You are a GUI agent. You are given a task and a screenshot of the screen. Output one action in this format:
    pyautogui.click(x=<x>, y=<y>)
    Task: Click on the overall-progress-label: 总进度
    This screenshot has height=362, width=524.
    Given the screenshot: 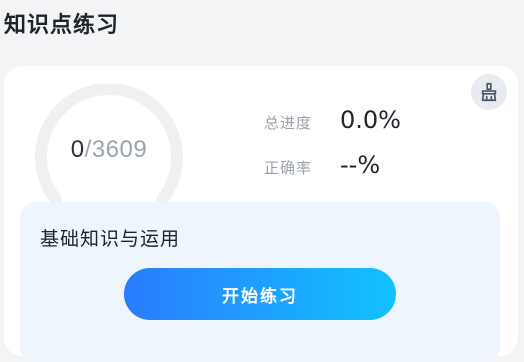 What is the action you would take?
    pyautogui.click(x=288, y=123)
    